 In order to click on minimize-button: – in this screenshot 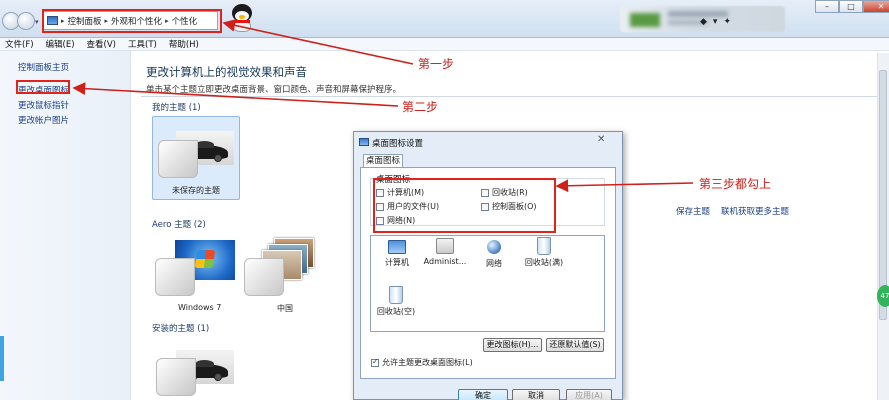, I will do `click(827, 6)`.